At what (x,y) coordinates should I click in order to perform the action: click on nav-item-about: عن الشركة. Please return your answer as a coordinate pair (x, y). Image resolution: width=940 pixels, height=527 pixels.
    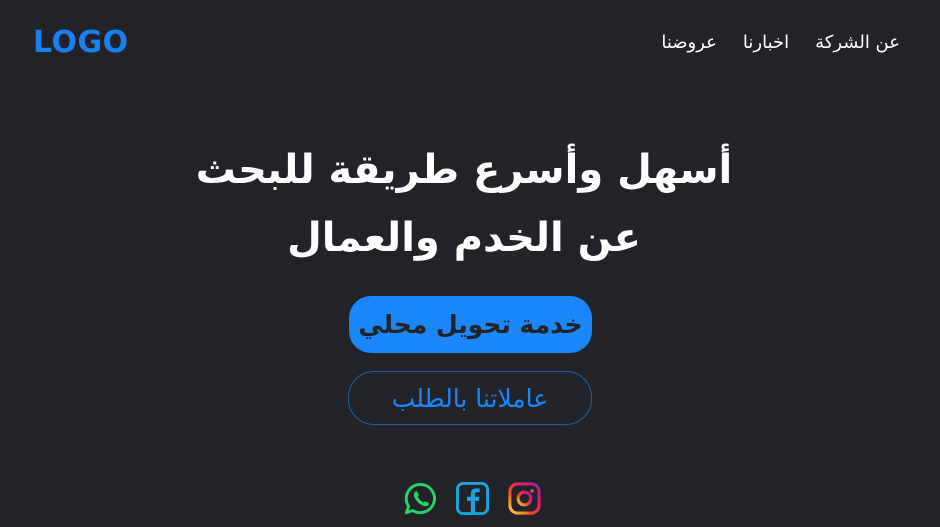
    Looking at the image, I should click on (857, 43).